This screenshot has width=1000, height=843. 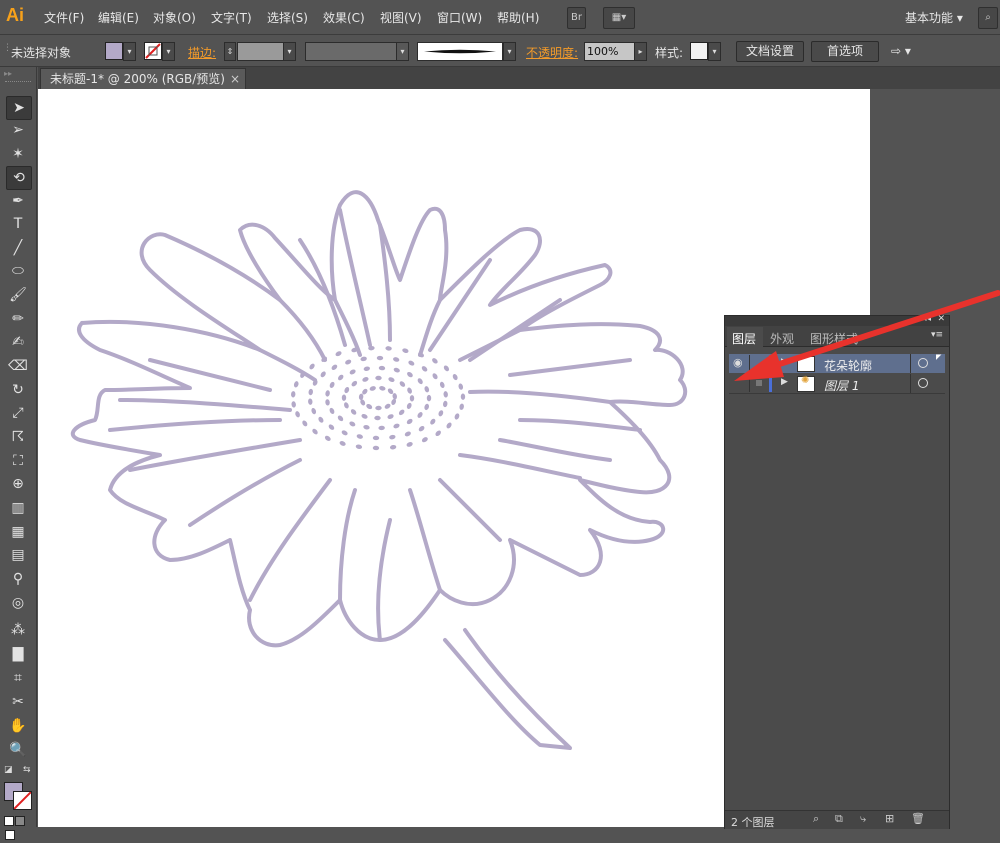 What do you see at coordinates (18, 319) in the screenshot?
I see `pencil-tool-icon: ✏` at bounding box center [18, 319].